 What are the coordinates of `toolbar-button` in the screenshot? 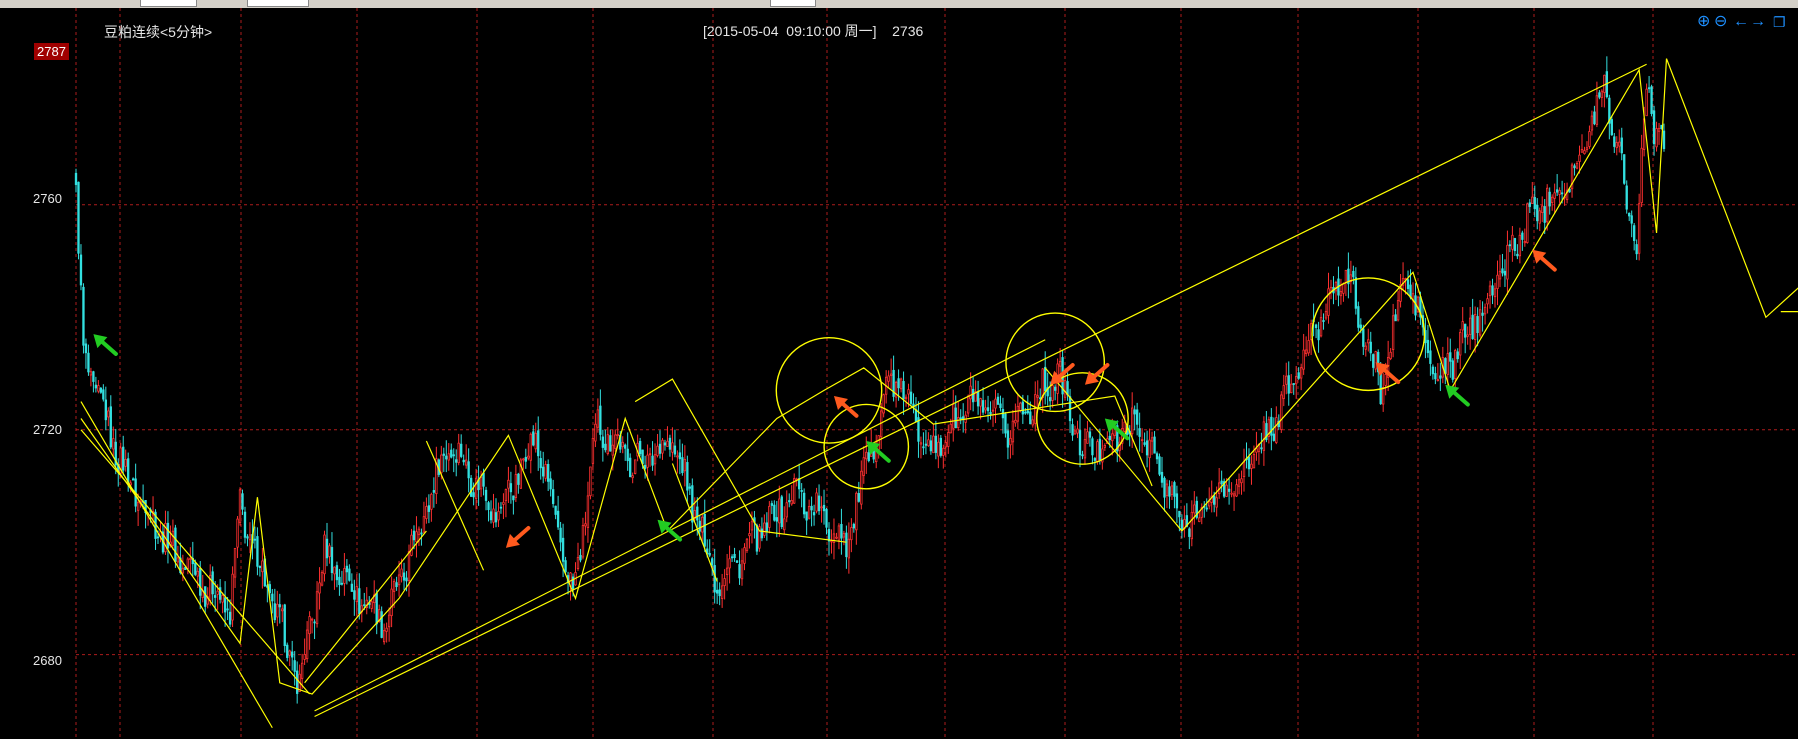 It's located at (793, 3).